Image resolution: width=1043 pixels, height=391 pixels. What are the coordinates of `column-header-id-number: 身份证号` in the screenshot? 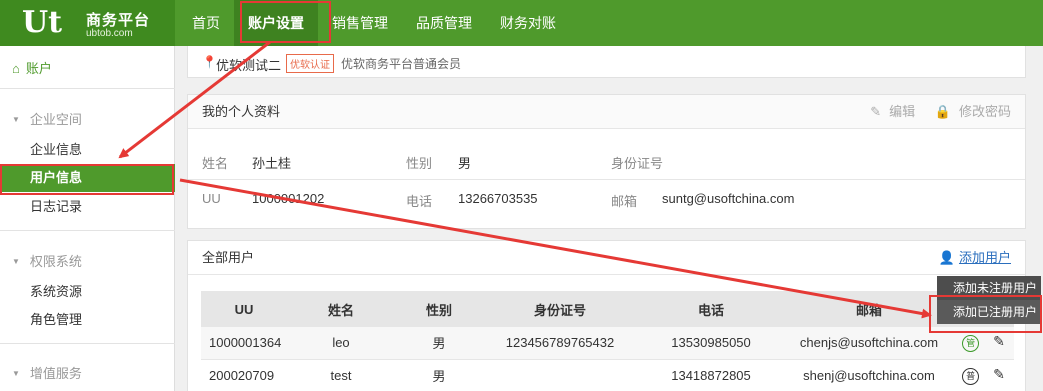 It's located at (560, 309).